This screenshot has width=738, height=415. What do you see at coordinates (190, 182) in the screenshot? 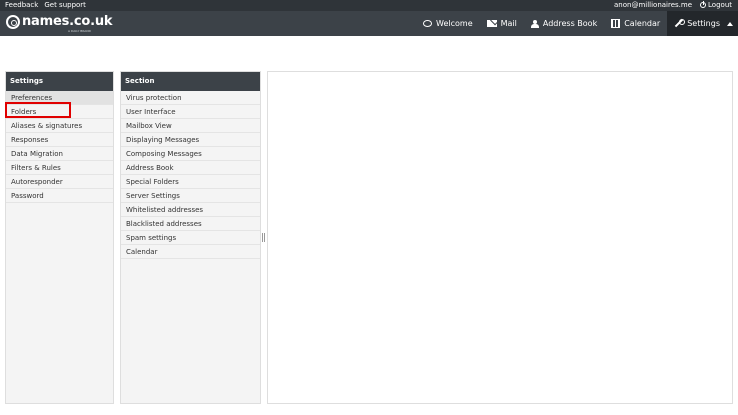
I see `section-item-special-folders: Special Folders` at bounding box center [190, 182].